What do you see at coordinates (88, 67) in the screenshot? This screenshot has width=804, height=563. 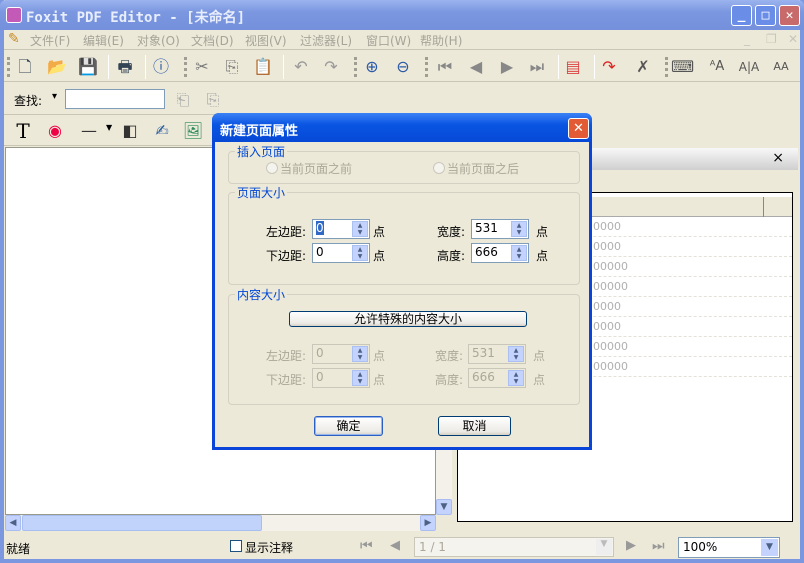 I see `save-icon: 💾` at bounding box center [88, 67].